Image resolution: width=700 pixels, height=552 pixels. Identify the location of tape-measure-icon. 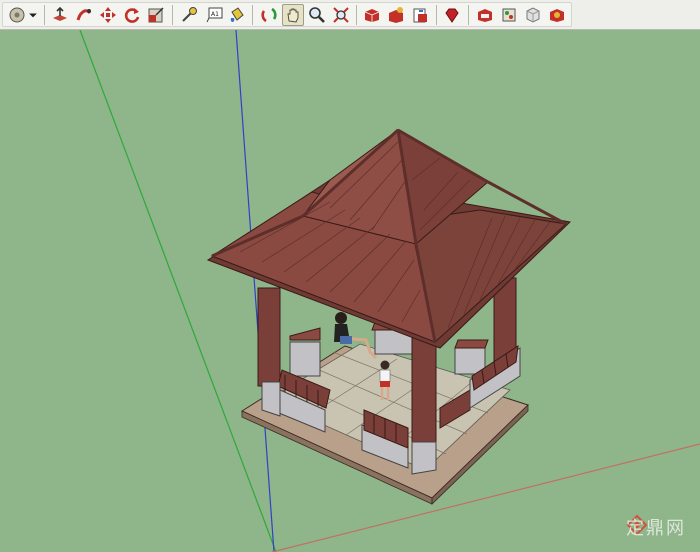
(189, 14).